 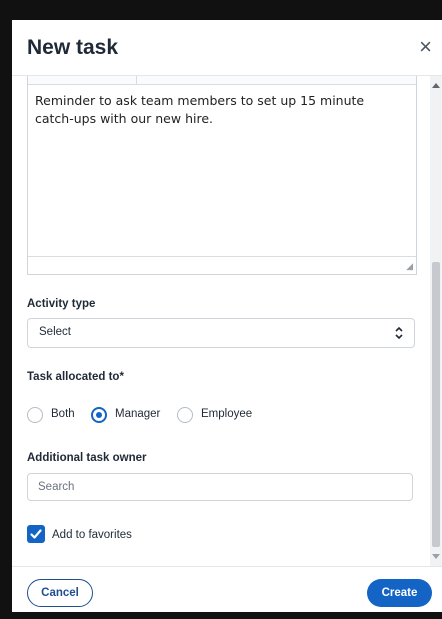 What do you see at coordinates (436, 404) in the screenshot?
I see `scrollbar-thumb` at bounding box center [436, 404].